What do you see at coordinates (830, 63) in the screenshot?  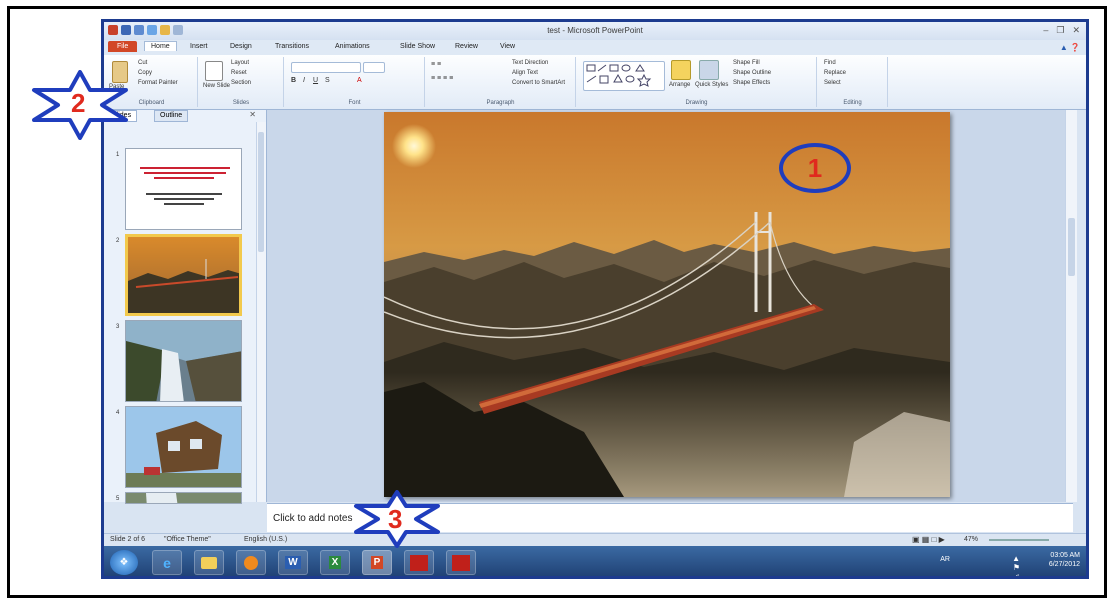 I see `find-button: Find` at bounding box center [830, 63].